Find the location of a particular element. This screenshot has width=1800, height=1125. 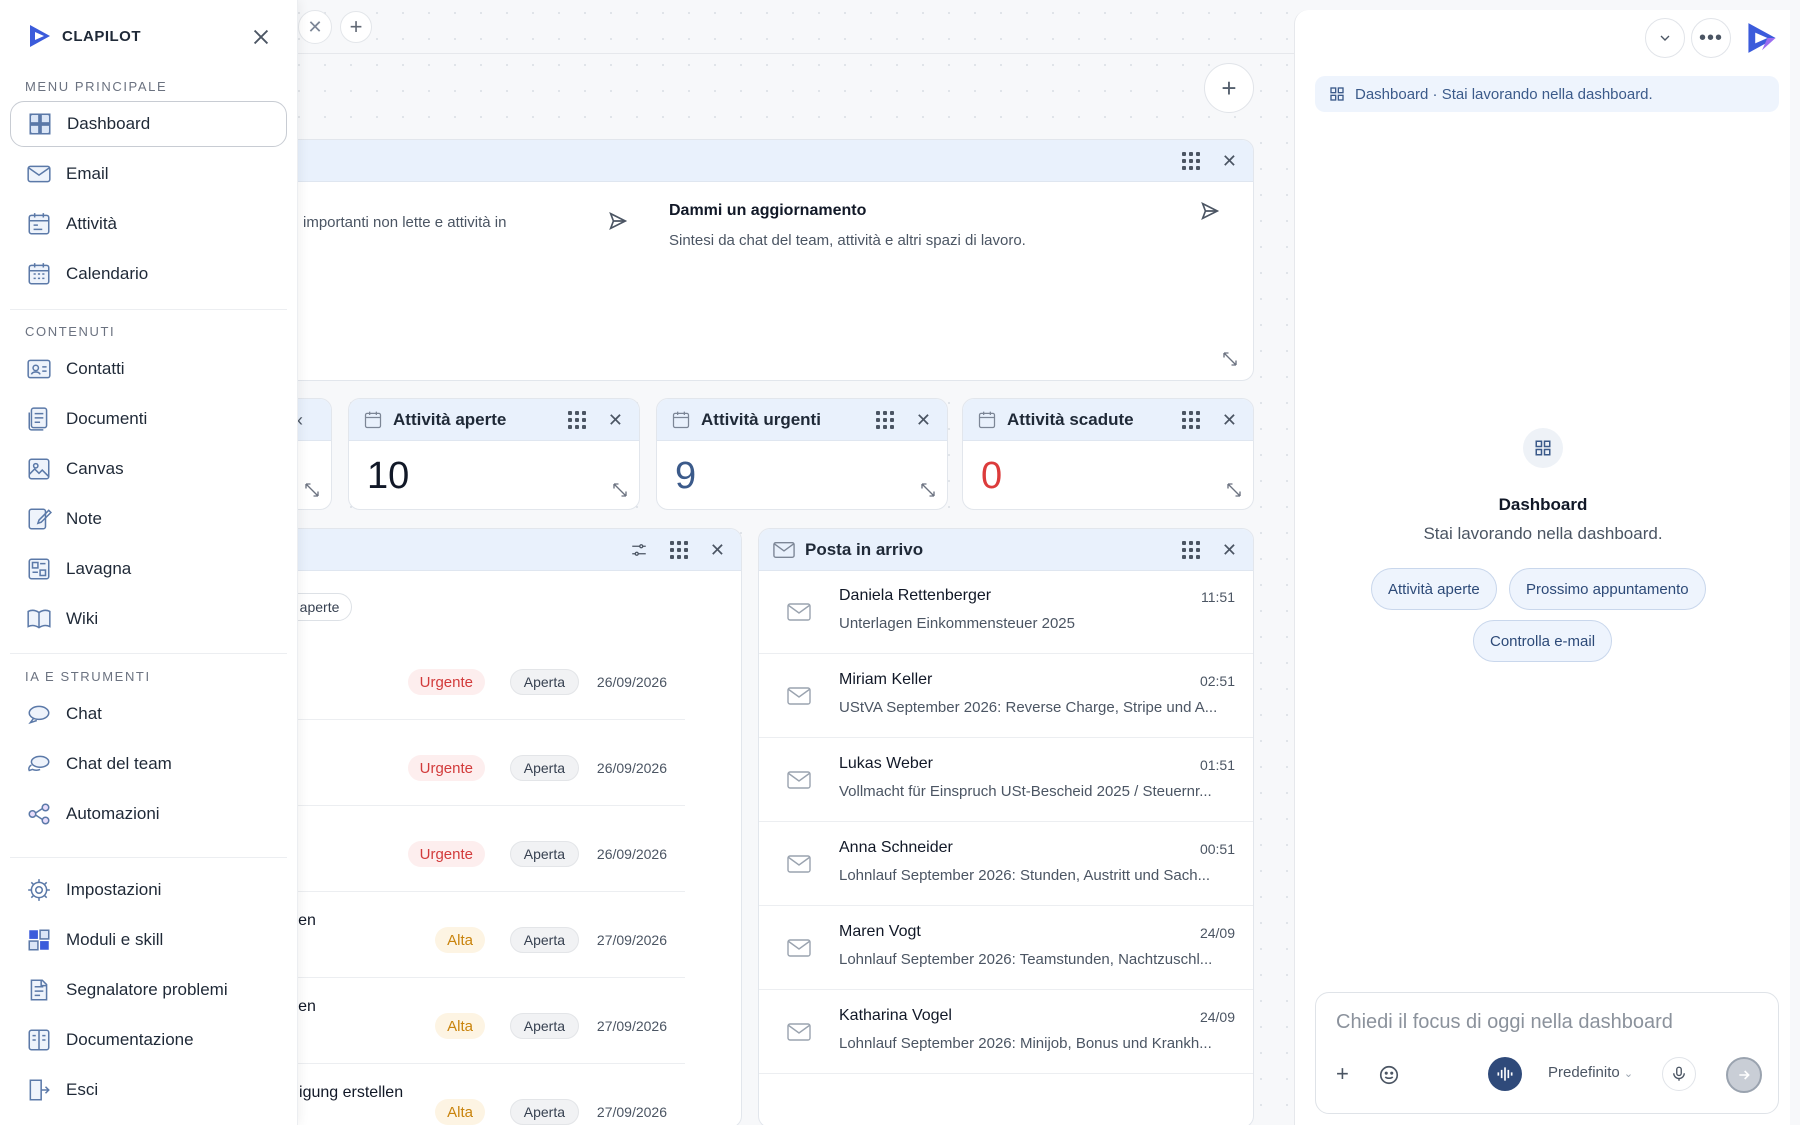

widget-header: Attività urgenti ✕ is located at coordinates (802, 420).